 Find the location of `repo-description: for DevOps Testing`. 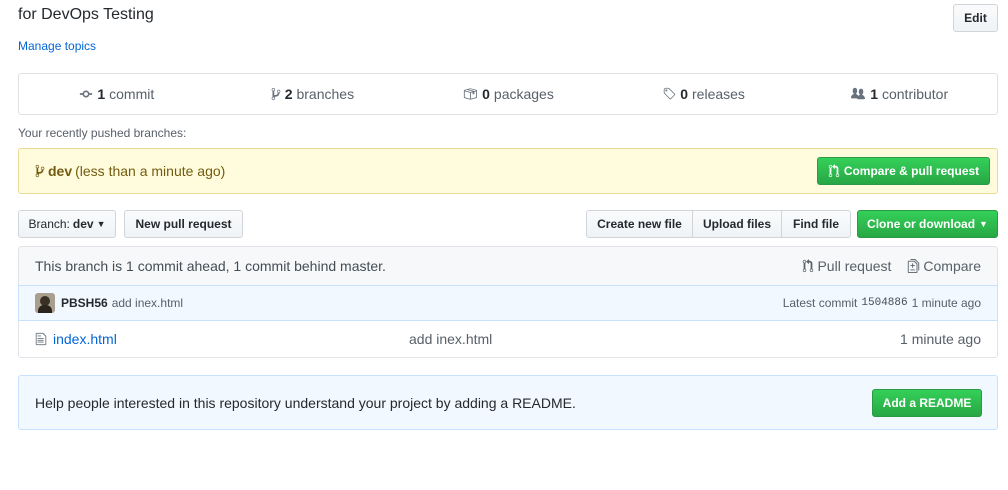

repo-description: for DevOps Testing is located at coordinates (86, 14).